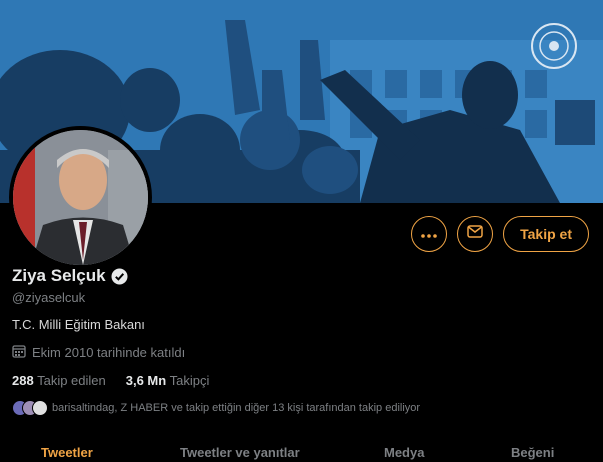  I want to click on verified-badge-icon, so click(119, 276).